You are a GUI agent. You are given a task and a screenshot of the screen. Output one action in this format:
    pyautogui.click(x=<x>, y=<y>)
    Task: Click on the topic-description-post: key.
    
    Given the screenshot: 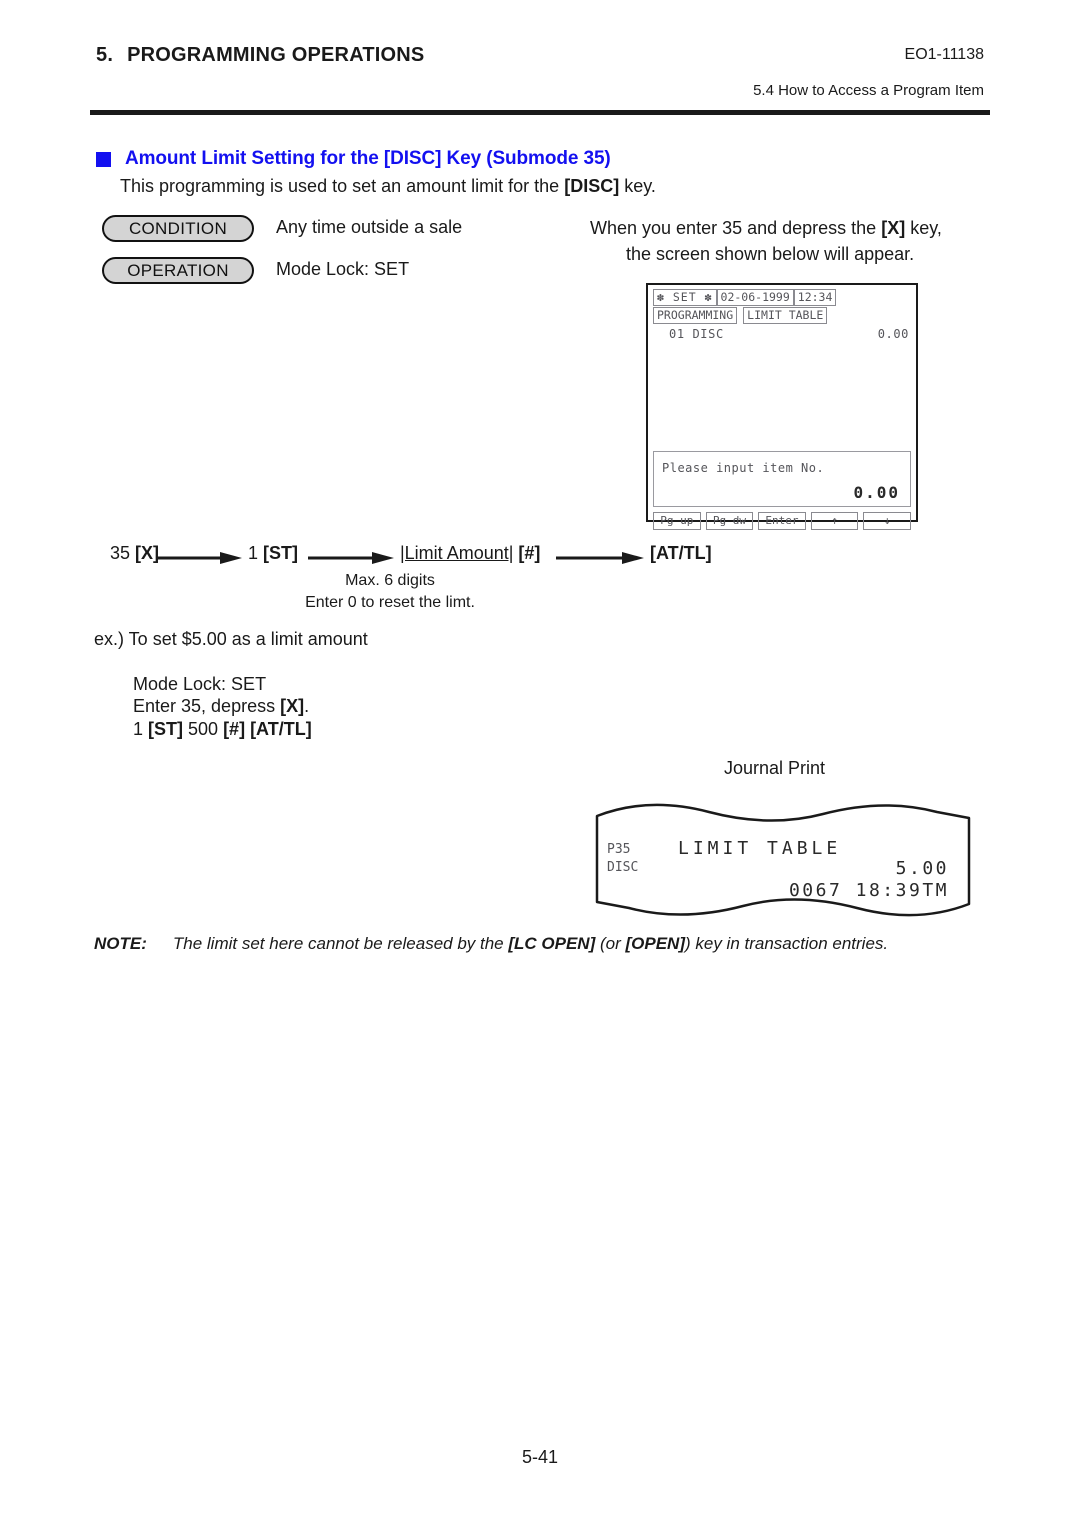 What is the action you would take?
    pyautogui.click(x=637, y=186)
    